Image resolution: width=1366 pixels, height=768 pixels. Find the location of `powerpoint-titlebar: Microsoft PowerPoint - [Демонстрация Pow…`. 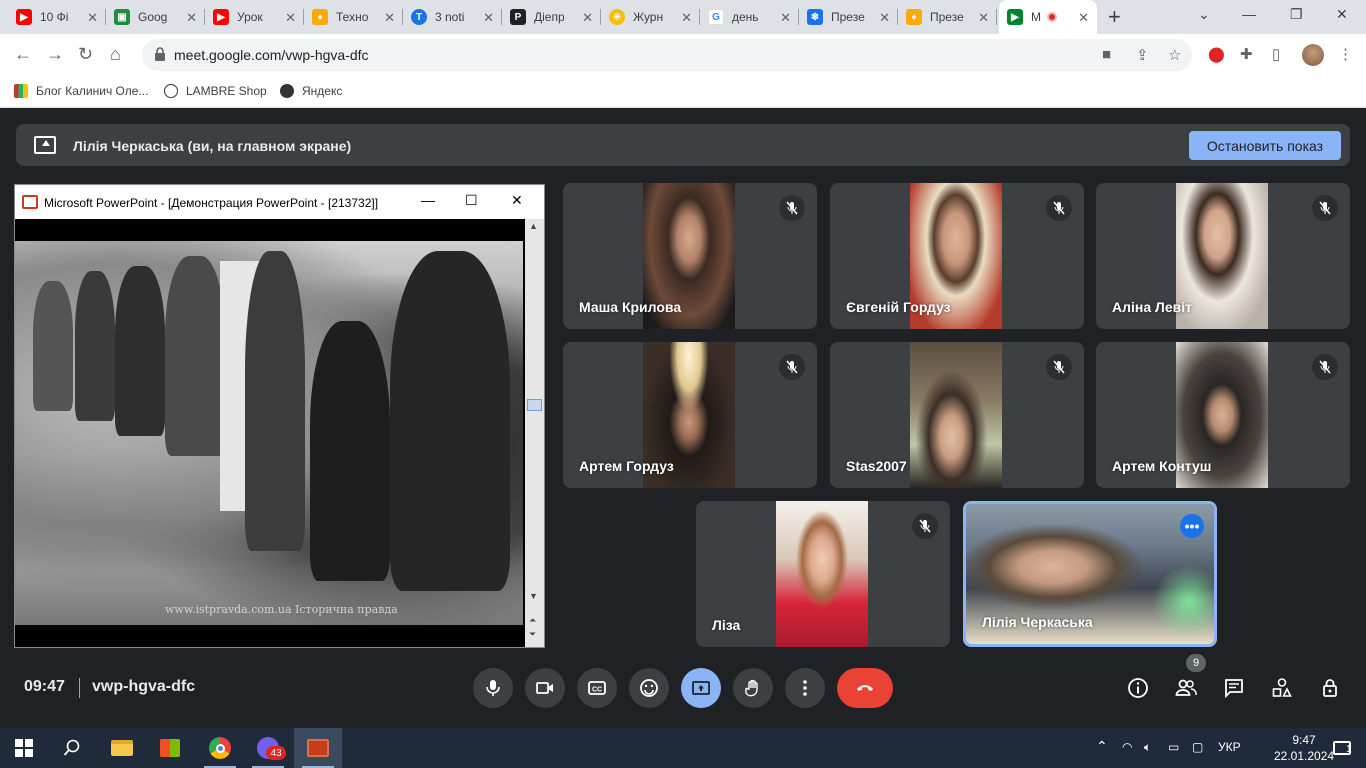

powerpoint-titlebar: Microsoft PowerPoint - [Демонстрация Pow… is located at coordinates (279, 202).